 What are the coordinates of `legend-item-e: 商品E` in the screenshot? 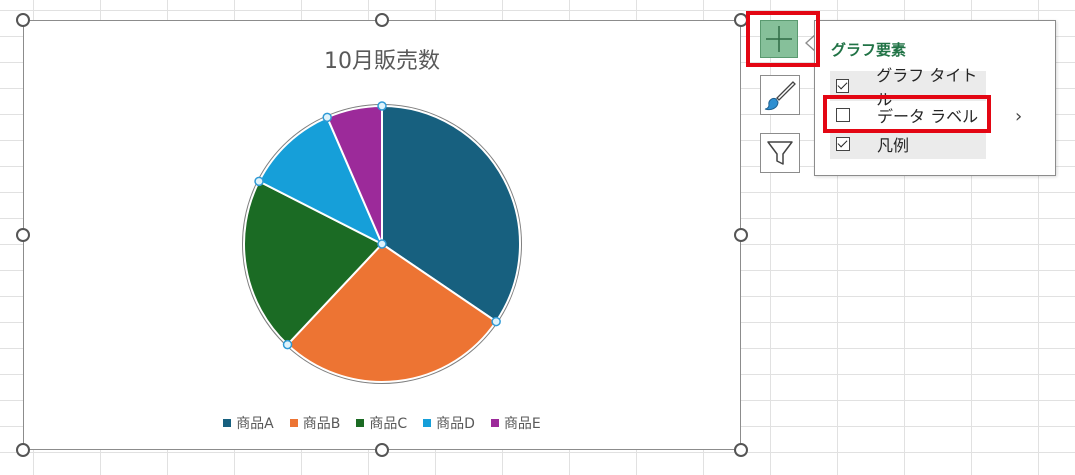 It's located at (515, 423).